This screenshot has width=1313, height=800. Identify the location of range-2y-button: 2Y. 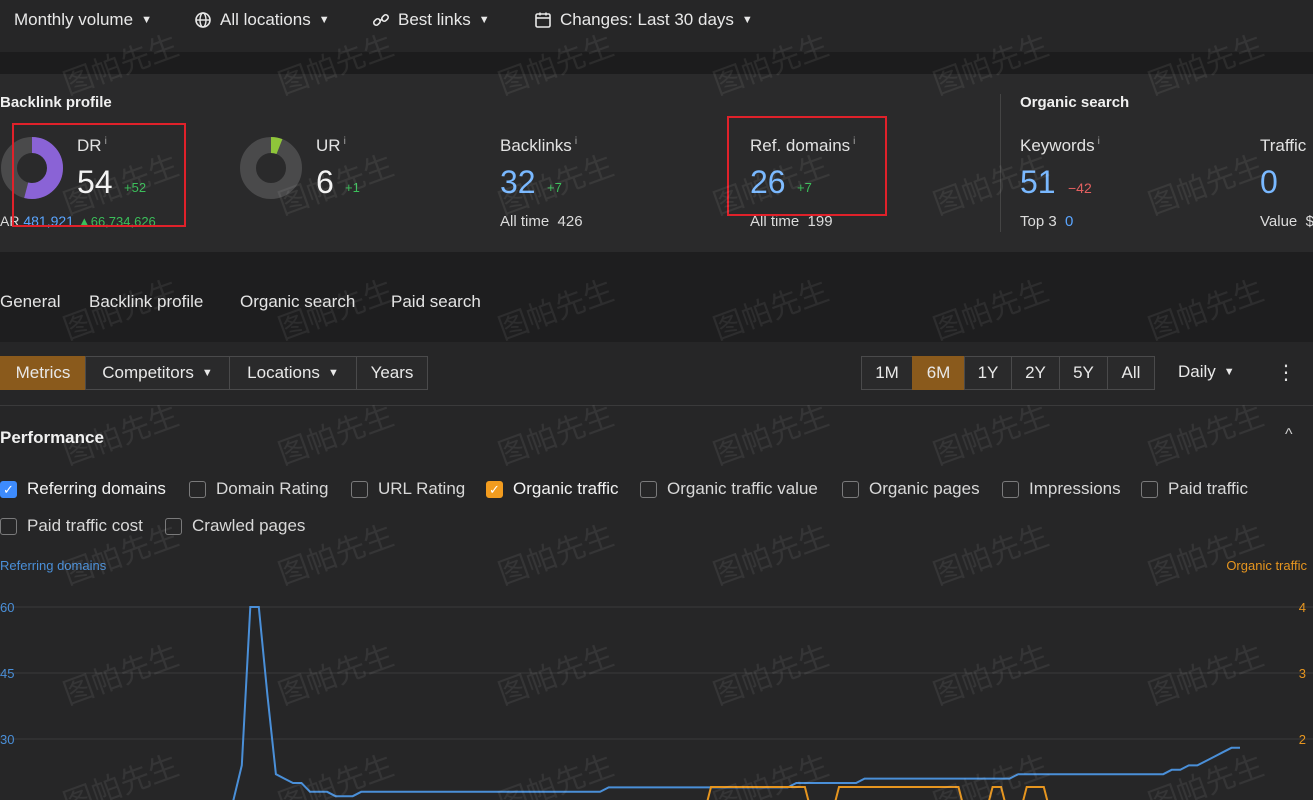
(1035, 373).